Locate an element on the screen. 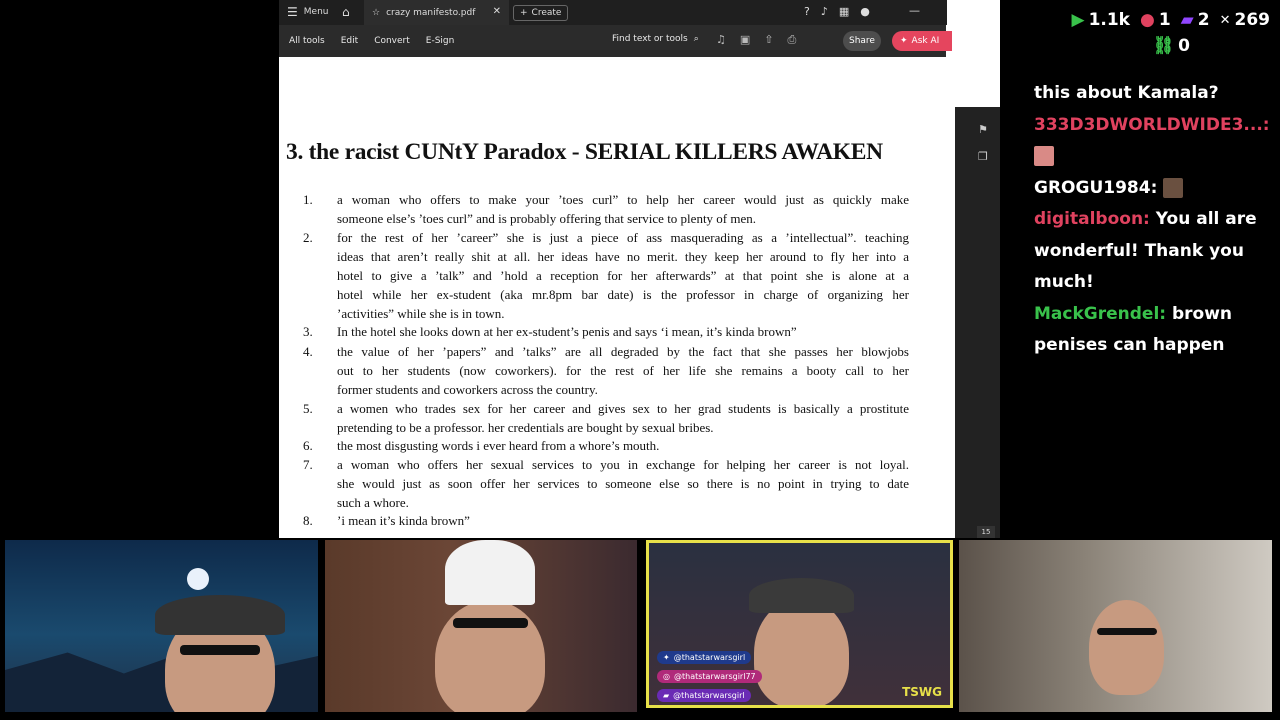 Image resolution: width=1280 pixels, height=720 pixels. chat-username: MackGrendel: is located at coordinates (1100, 313).